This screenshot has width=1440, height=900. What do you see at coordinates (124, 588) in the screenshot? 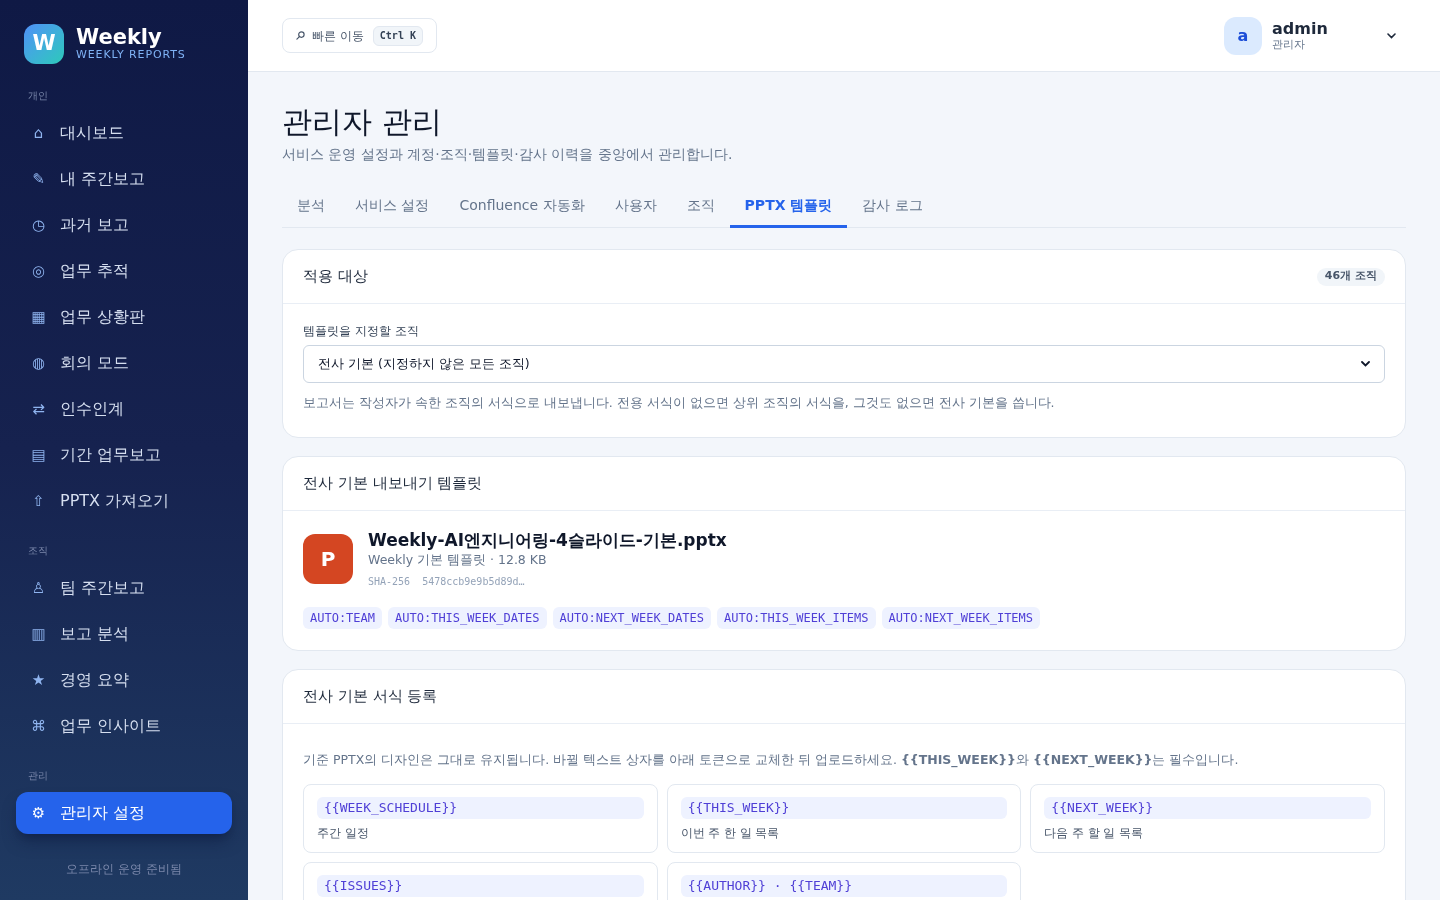
I see `sidebar-item: ♙ 팀 주간보고` at bounding box center [124, 588].